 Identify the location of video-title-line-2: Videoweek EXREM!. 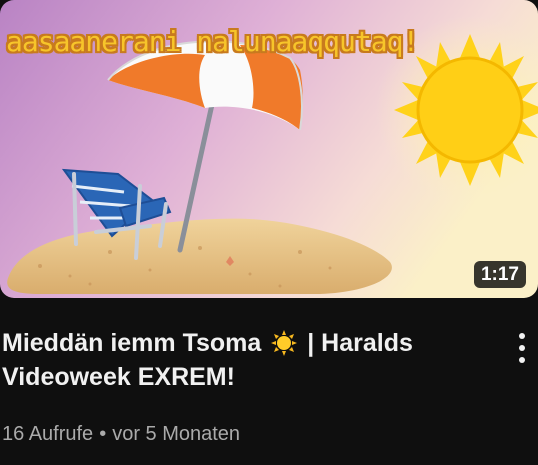
(118, 377).